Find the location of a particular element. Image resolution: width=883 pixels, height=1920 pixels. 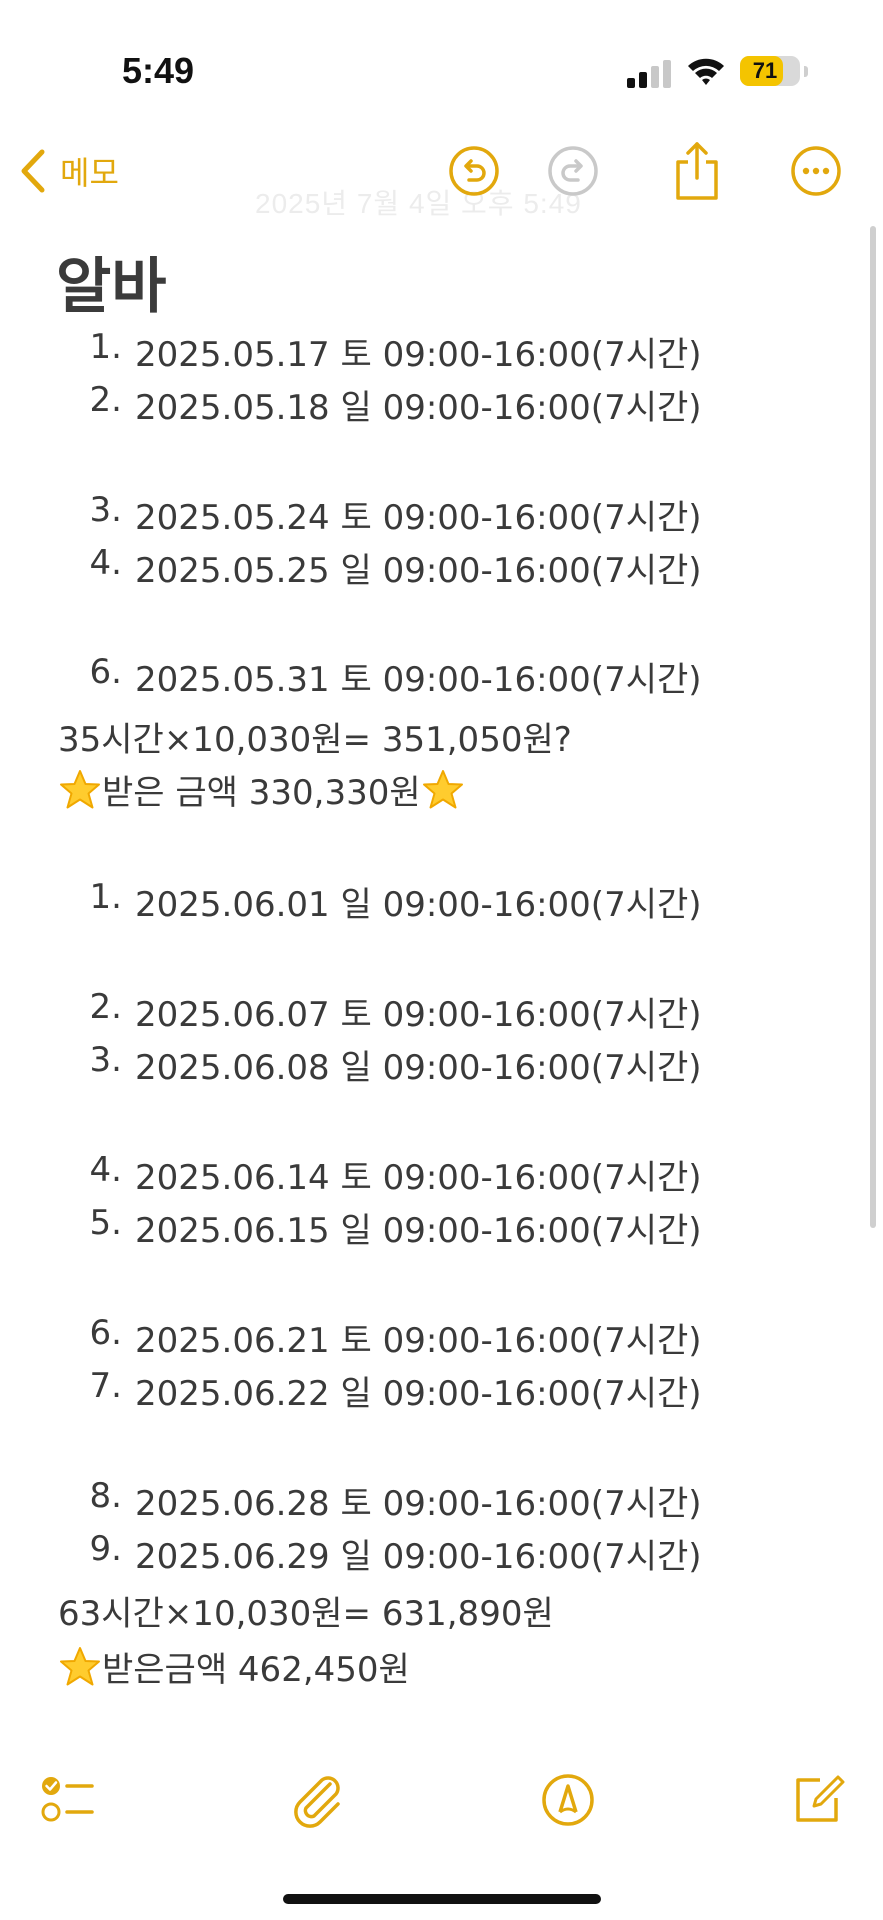

list-text: 2025.06.21 토 09:00-16:00(7시간) is located at coordinates (418, 1341).